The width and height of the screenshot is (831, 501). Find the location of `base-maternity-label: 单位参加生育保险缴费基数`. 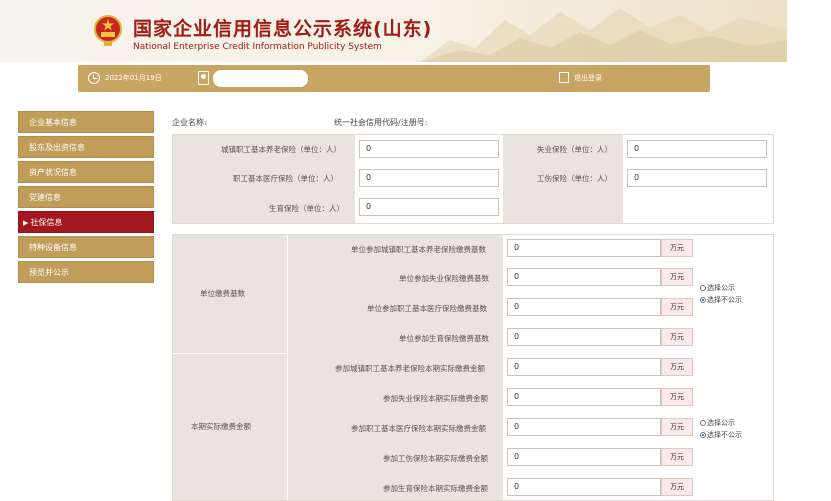

base-maternity-label: 单位参加生育保险缴费基数 is located at coordinates (444, 338).